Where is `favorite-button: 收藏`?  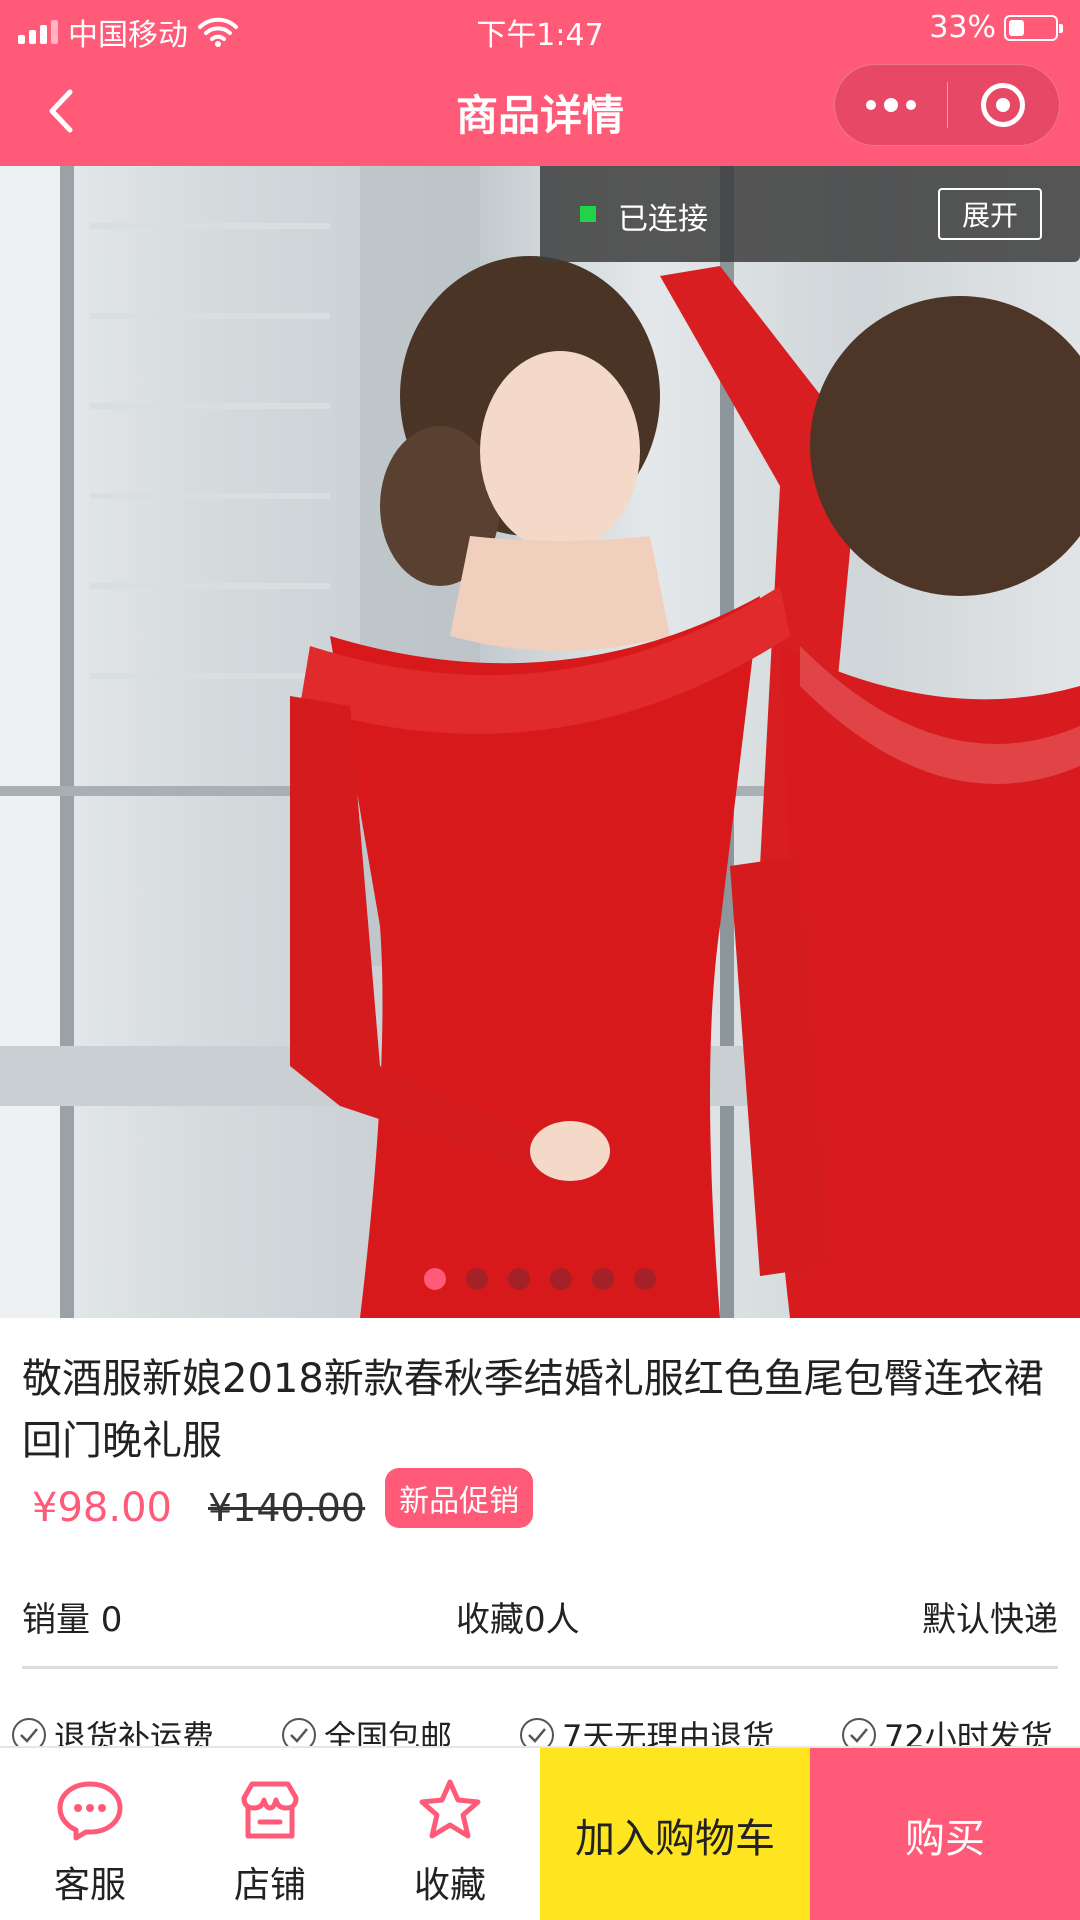 favorite-button: 收藏 is located at coordinates (450, 1834).